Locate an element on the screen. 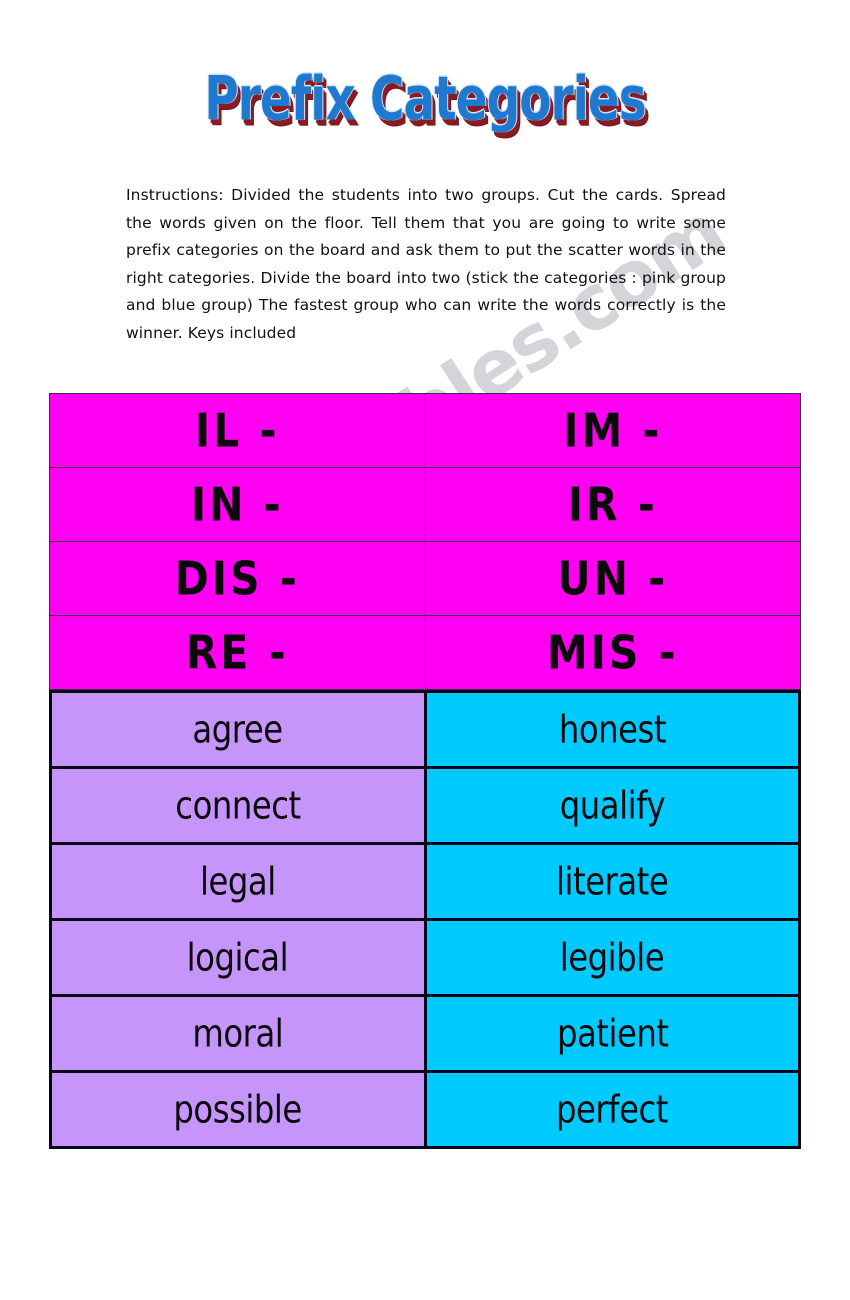 The image size is (850, 1300). prefix-cell: MIS - is located at coordinates (612, 652).